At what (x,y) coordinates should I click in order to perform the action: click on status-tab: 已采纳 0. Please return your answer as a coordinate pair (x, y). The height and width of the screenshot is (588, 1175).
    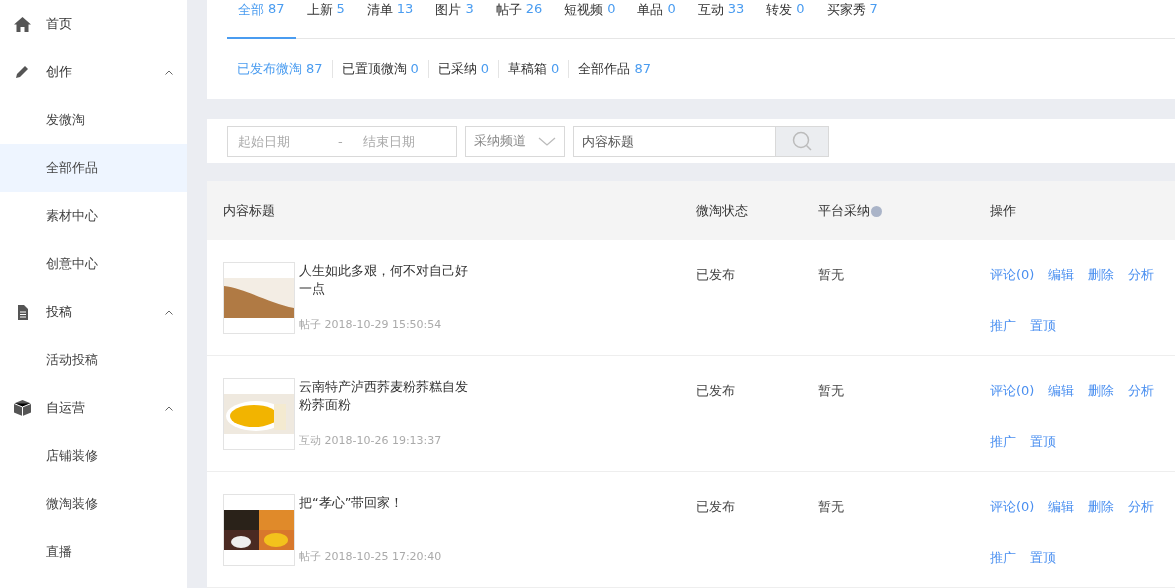
    Looking at the image, I should click on (463, 69).